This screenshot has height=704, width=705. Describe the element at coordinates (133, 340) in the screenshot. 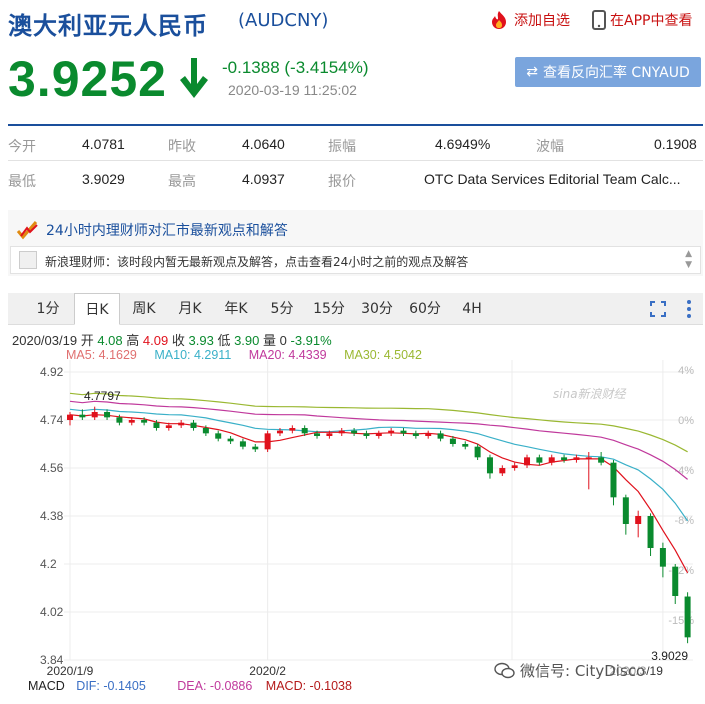

I see `kline-high-label: 高` at that location.